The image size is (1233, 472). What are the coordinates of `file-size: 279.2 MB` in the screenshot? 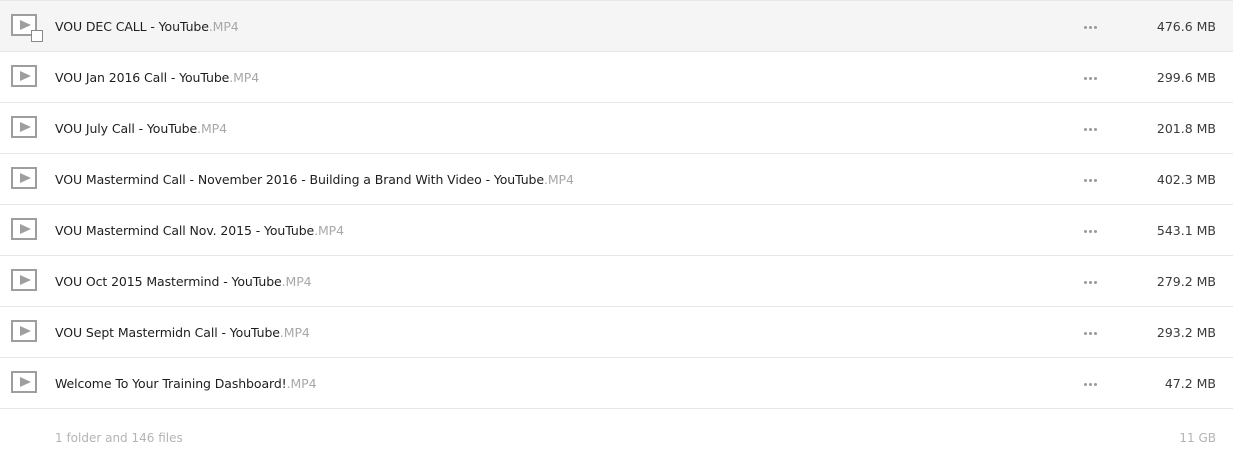 It's located at (1186, 281).